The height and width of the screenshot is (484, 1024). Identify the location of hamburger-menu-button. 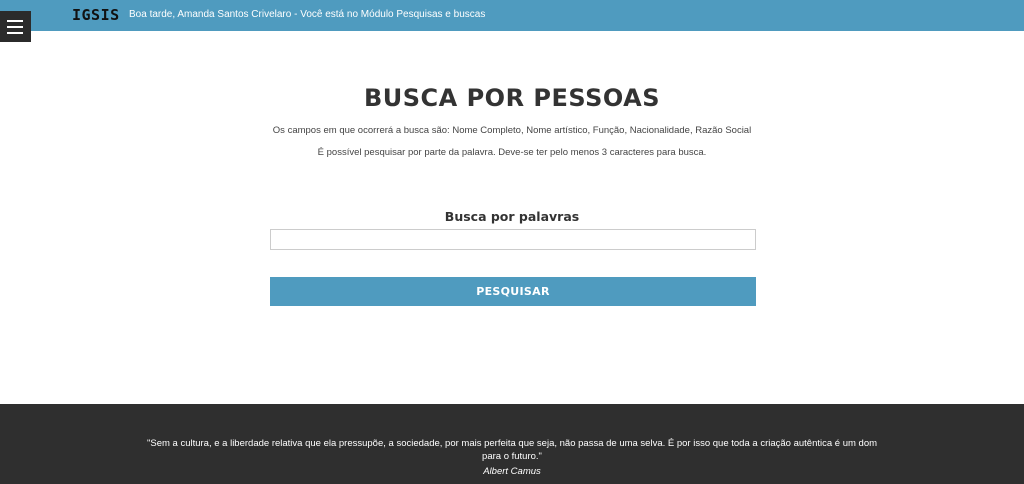
(15, 26).